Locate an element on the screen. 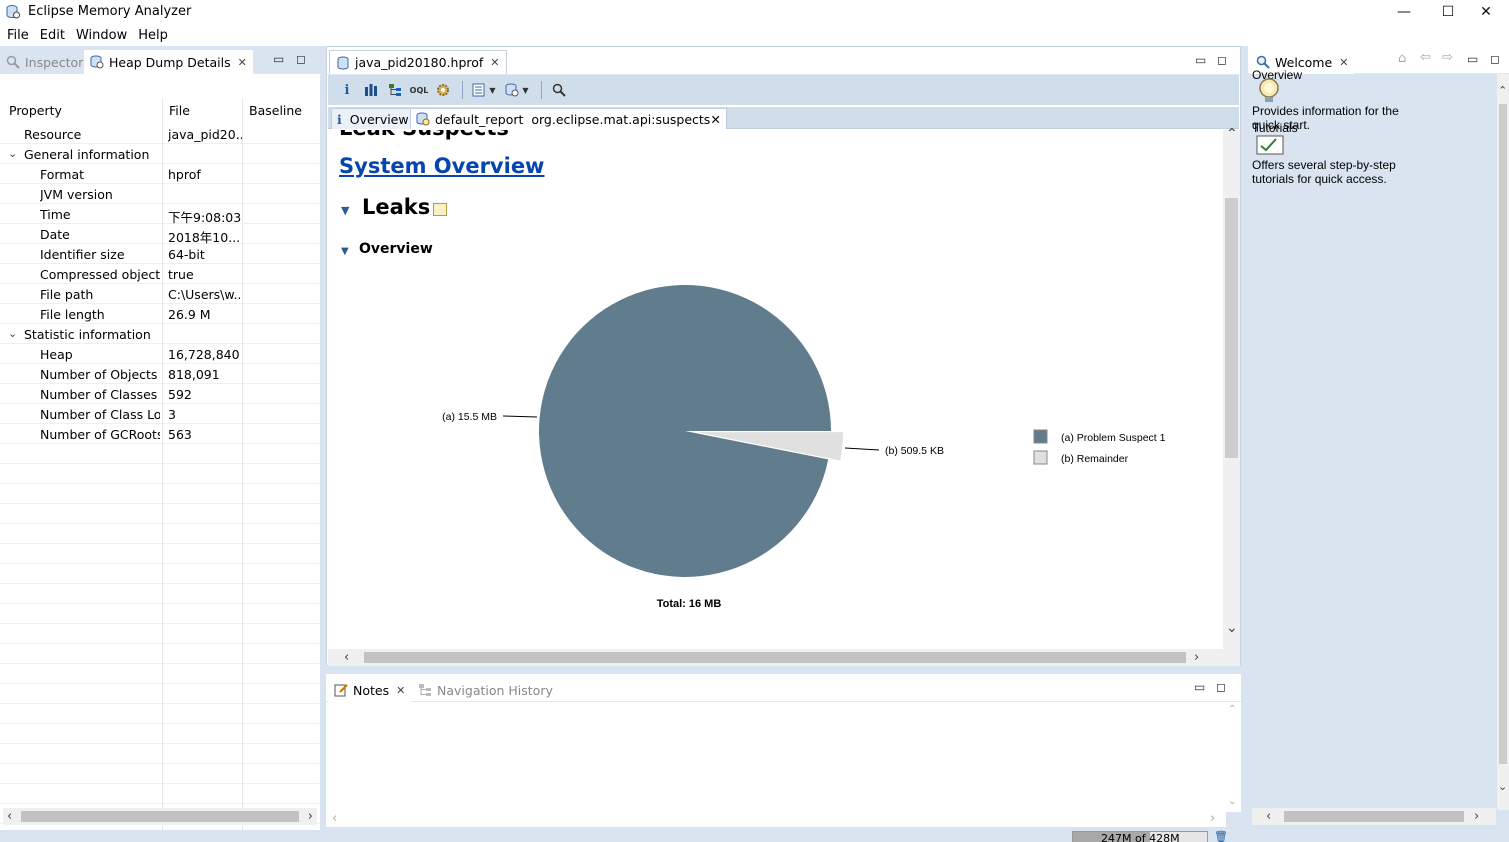 This screenshot has width=1509, height=842. property-row: File length 26.9 M is located at coordinates (160, 314).